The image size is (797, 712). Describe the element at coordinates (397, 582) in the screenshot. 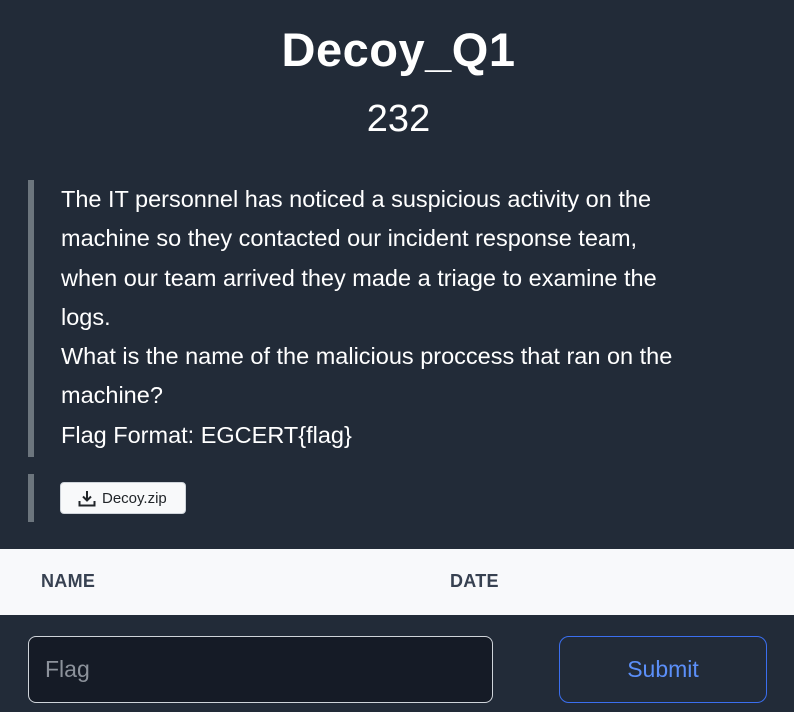

I see `solves-table-header: NAME DATE` at that location.